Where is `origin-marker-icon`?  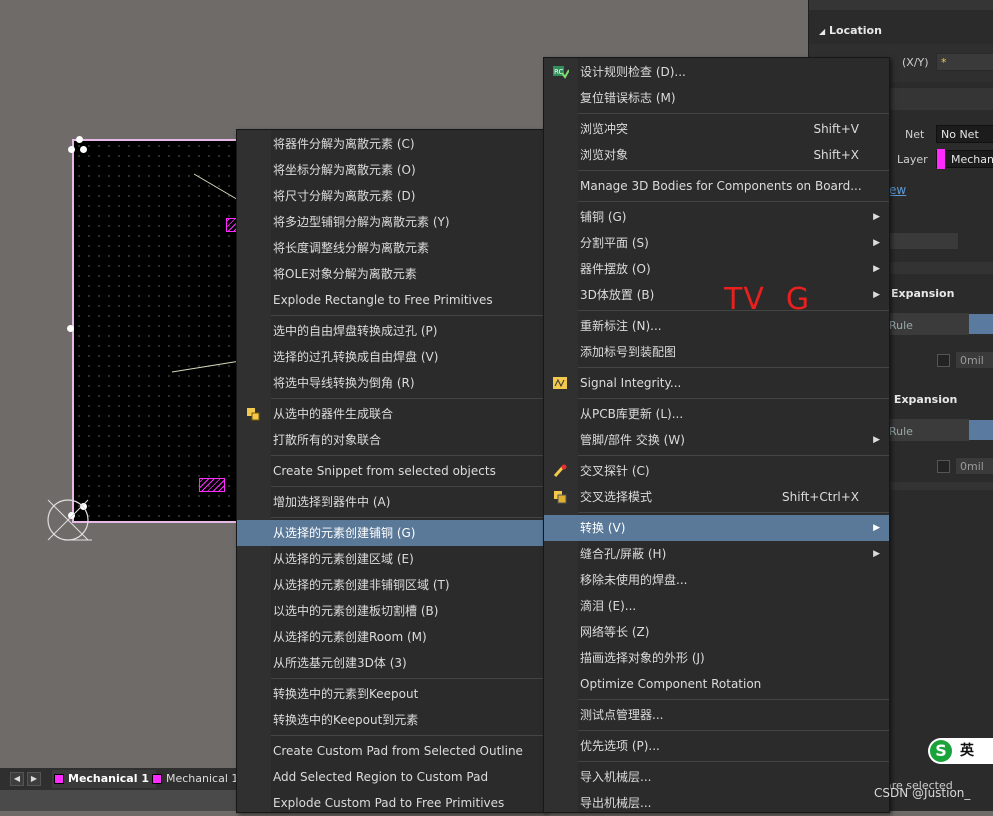
origin-marker-icon is located at coordinates (69, 520).